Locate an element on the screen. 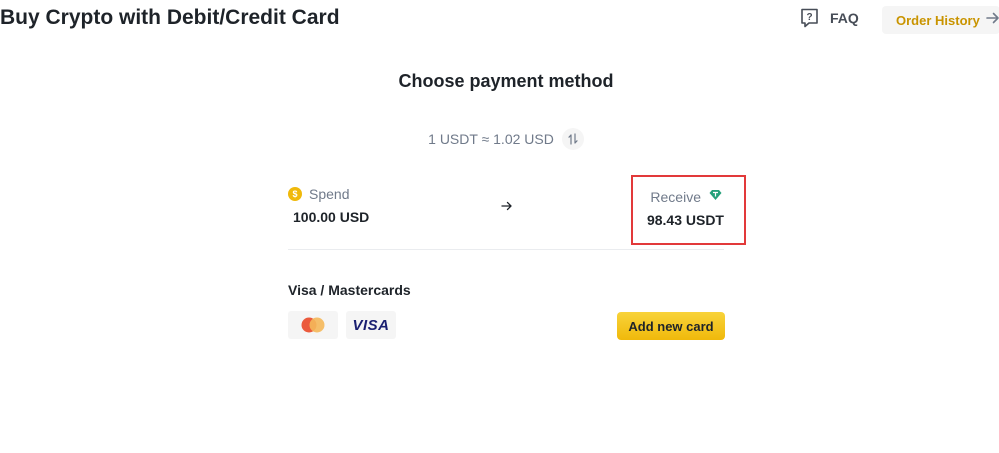 The width and height of the screenshot is (999, 453). mastercard-logo-icon is located at coordinates (313, 325).